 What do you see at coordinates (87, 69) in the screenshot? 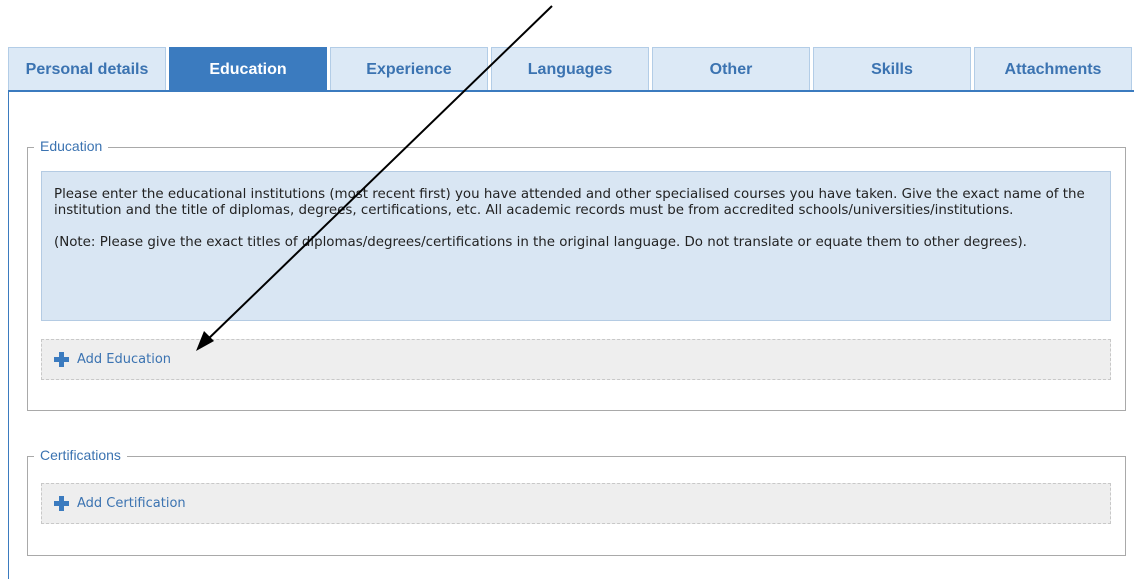
I see `tab-personal-details: Personal details` at bounding box center [87, 69].